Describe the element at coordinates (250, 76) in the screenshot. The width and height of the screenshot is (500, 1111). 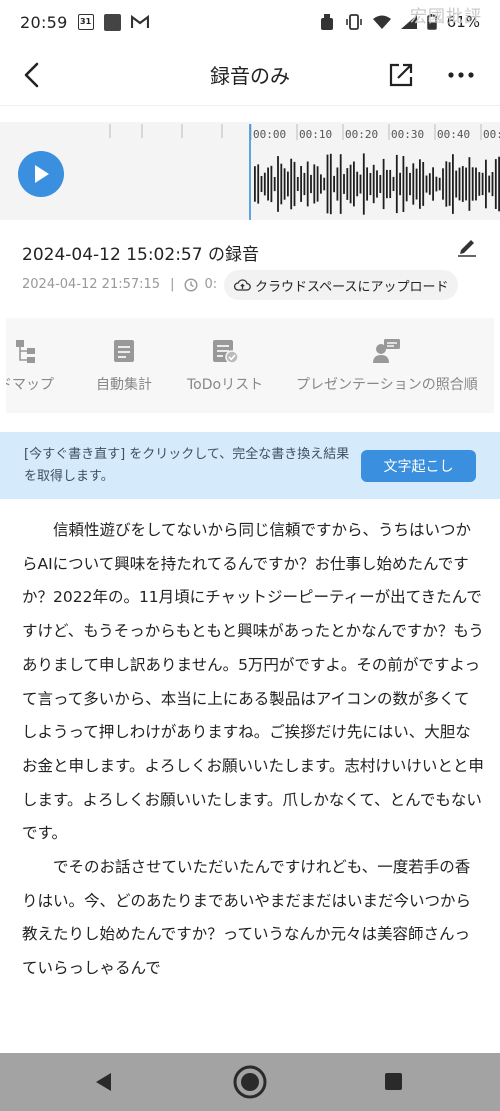
I see `page-title: 録音のみ` at that location.